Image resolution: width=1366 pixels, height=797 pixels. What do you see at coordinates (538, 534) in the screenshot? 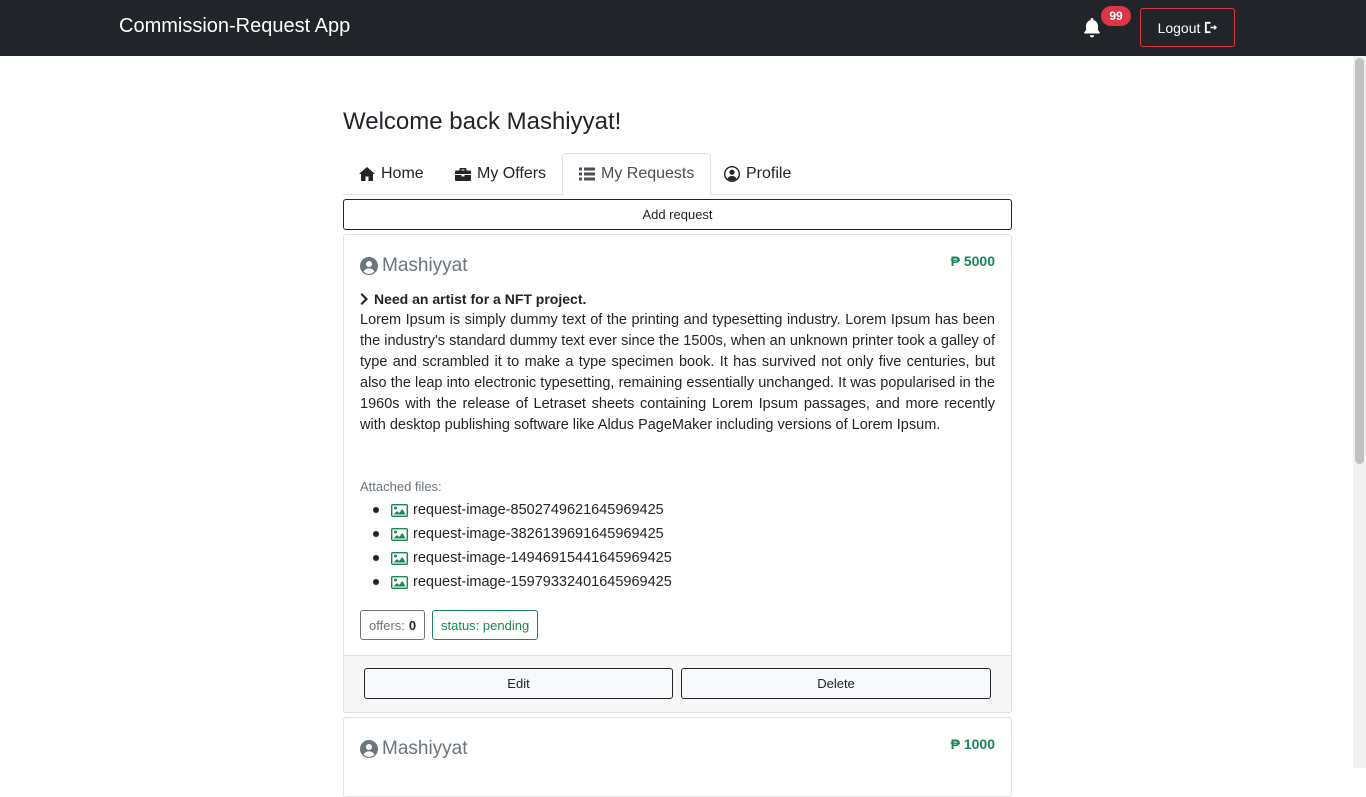
I see `file-name: request-image-3826139691645969425` at bounding box center [538, 534].